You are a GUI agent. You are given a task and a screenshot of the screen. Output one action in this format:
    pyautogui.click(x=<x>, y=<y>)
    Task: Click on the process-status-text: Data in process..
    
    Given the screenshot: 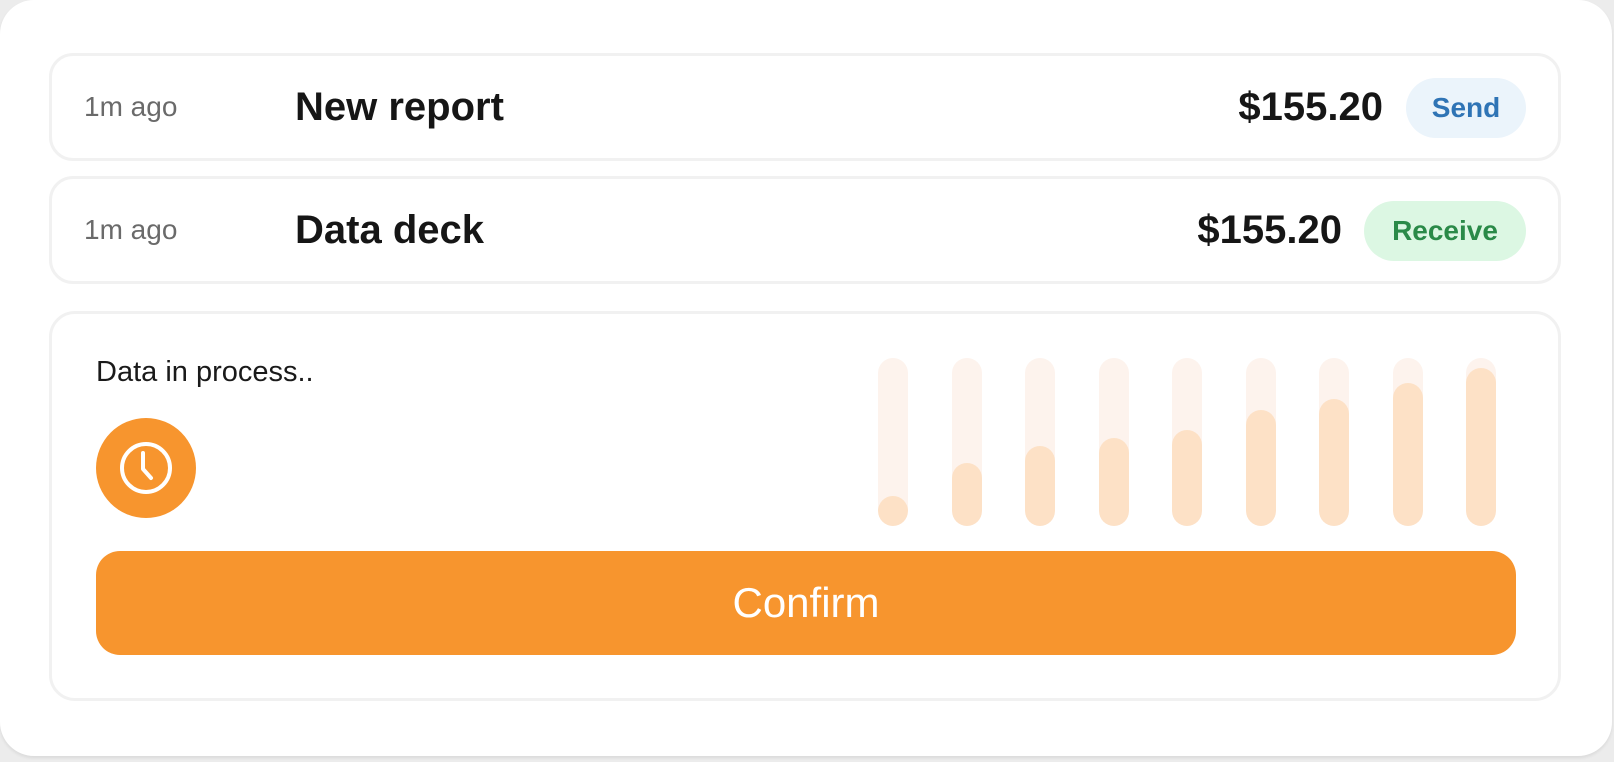 What is the action you would take?
    pyautogui.click(x=205, y=372)
    